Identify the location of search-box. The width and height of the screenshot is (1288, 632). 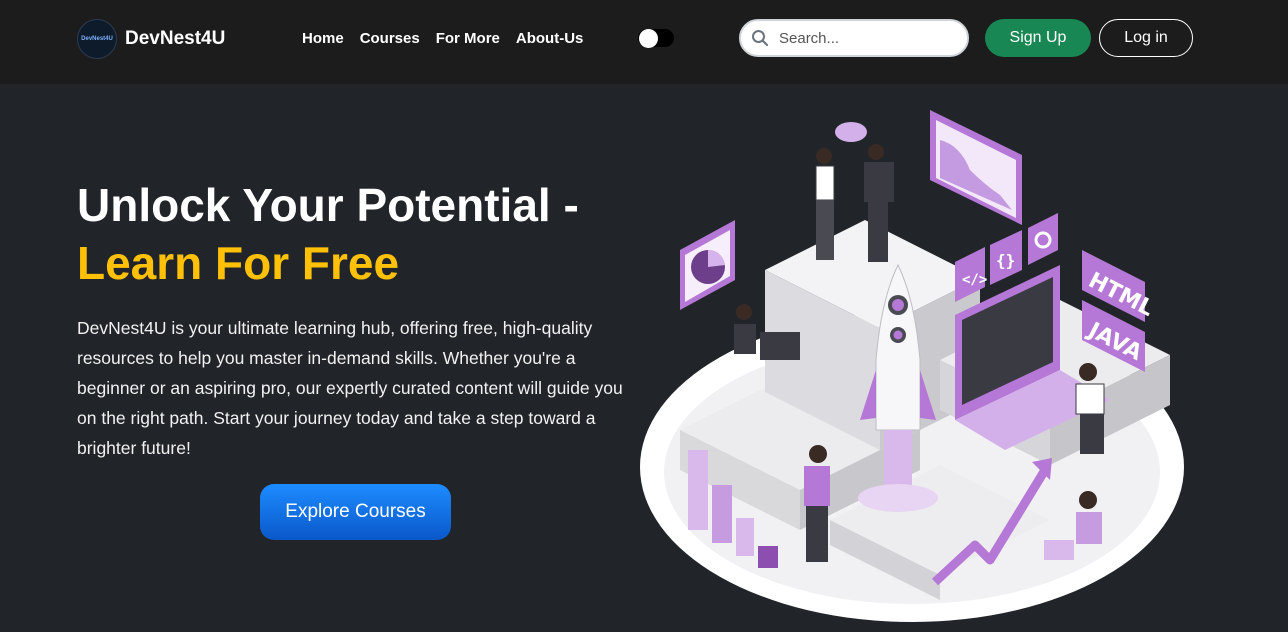
(854, 38).